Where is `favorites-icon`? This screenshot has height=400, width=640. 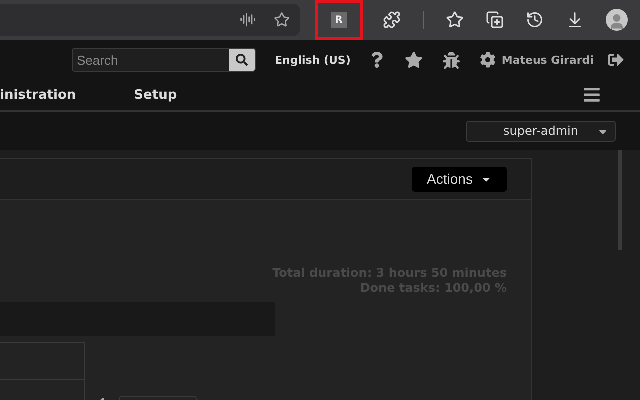 favorites-icon is located at coordinates (455, 20).